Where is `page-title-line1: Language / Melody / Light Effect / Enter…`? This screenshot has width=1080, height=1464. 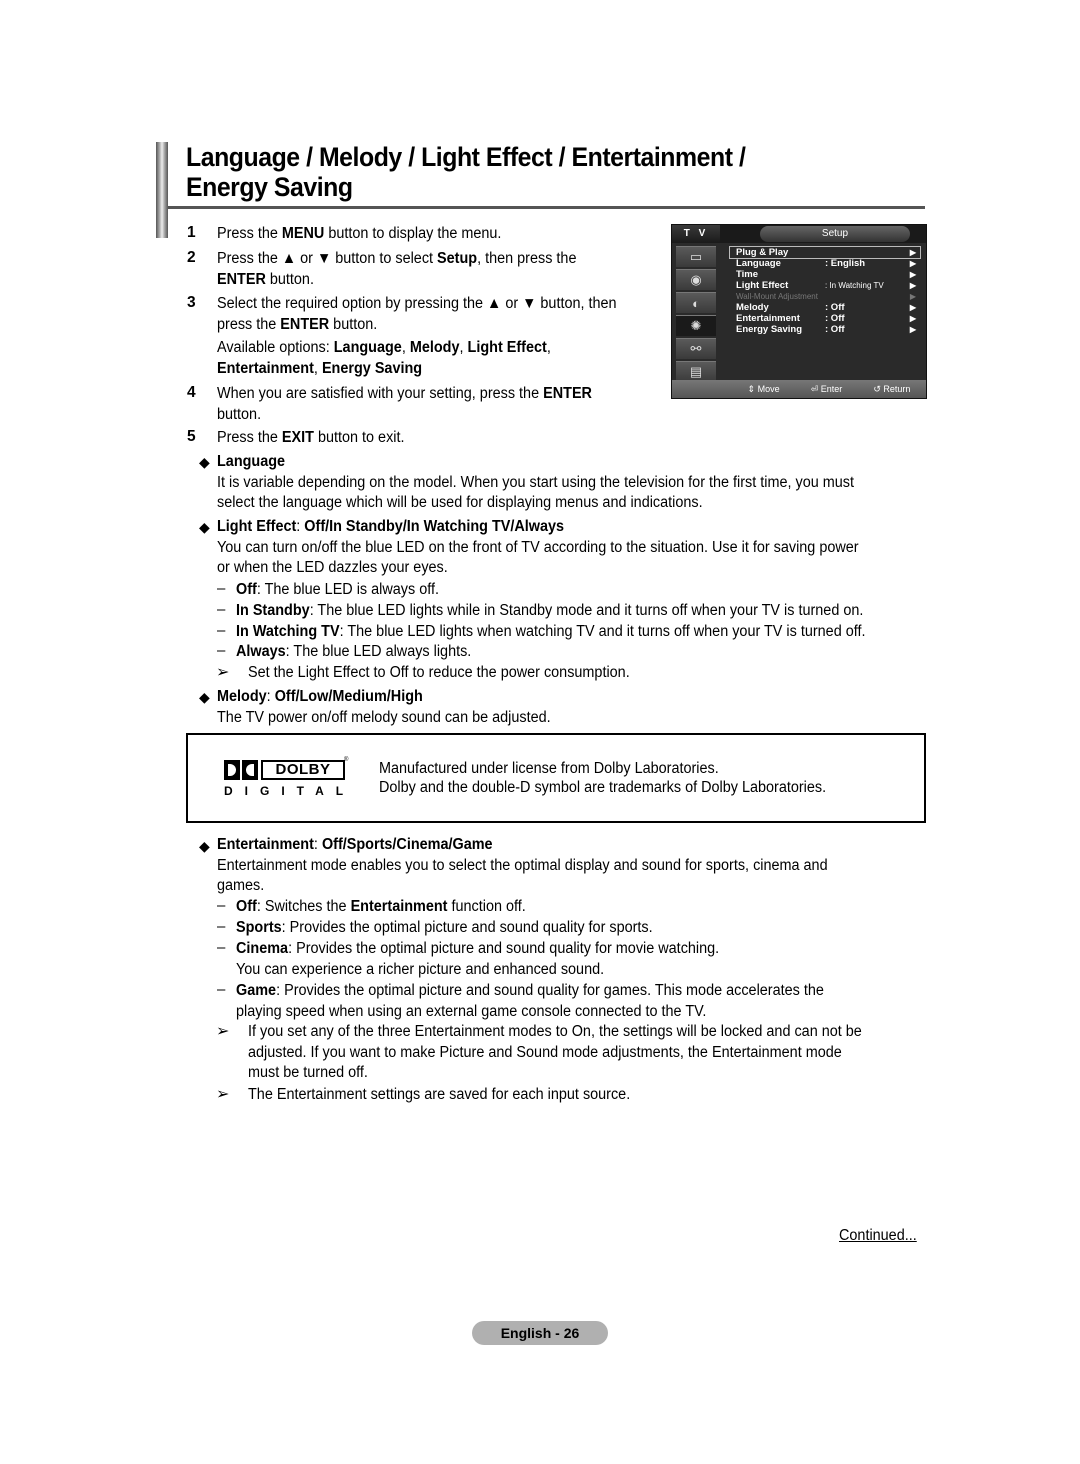 page-title-line1: Language / Melody / Light Effect / Enter… is located at coordinates (466, 157).